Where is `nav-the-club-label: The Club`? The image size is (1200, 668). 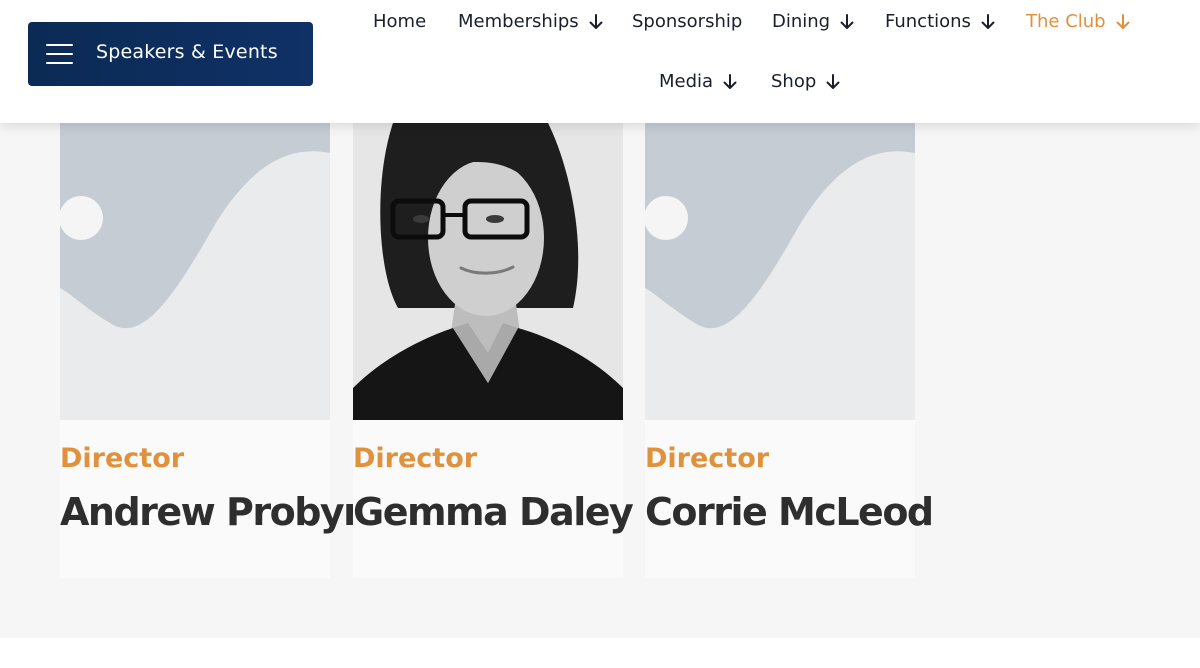 nav-the-club-label: The Club is located at coordinates (1066, 21).